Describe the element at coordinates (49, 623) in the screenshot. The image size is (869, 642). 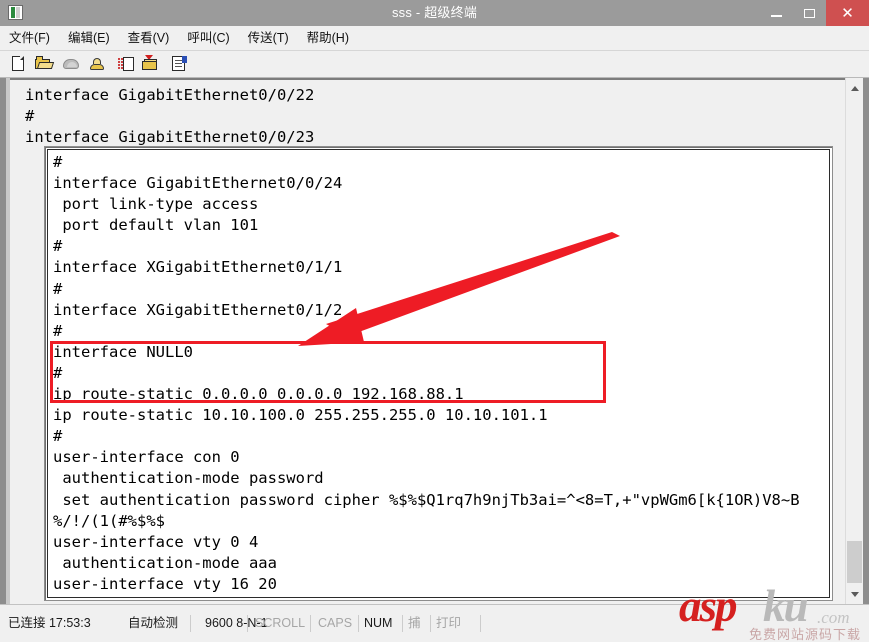
I see `status-connection: 已连接 17:53:3` at that location.